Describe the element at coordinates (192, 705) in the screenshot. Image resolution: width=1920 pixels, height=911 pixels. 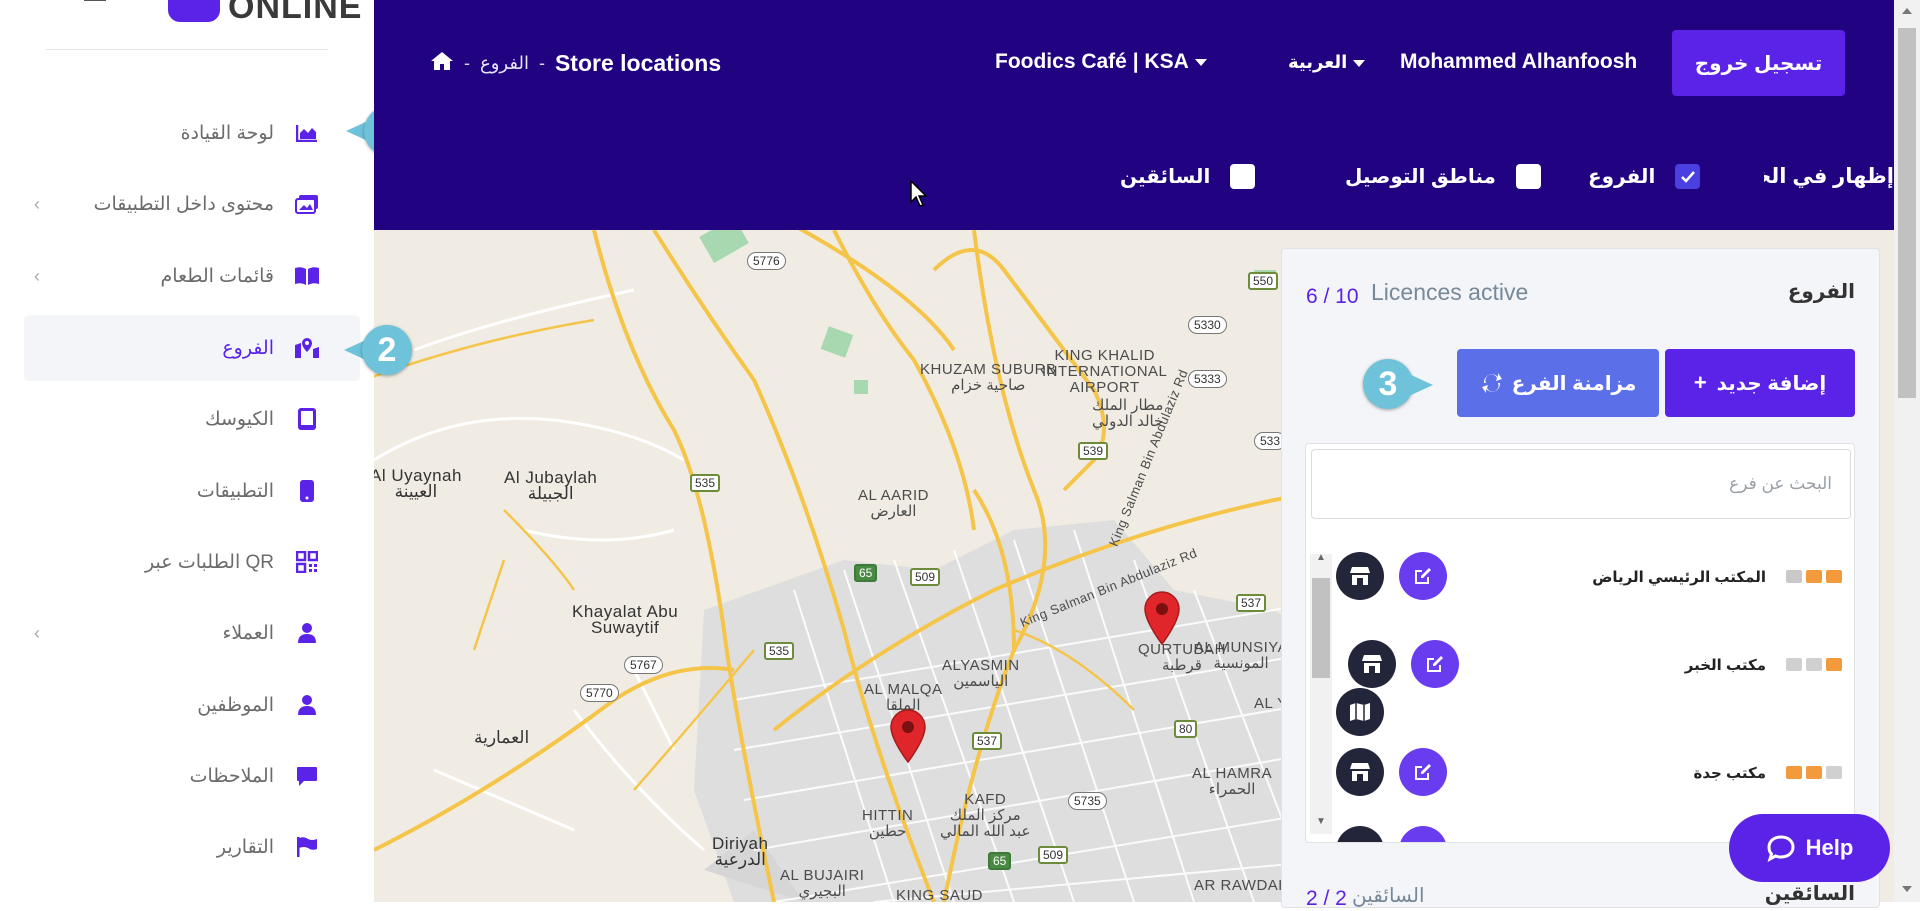
I see `sidebar-item-employees: الموظفين` at that location.